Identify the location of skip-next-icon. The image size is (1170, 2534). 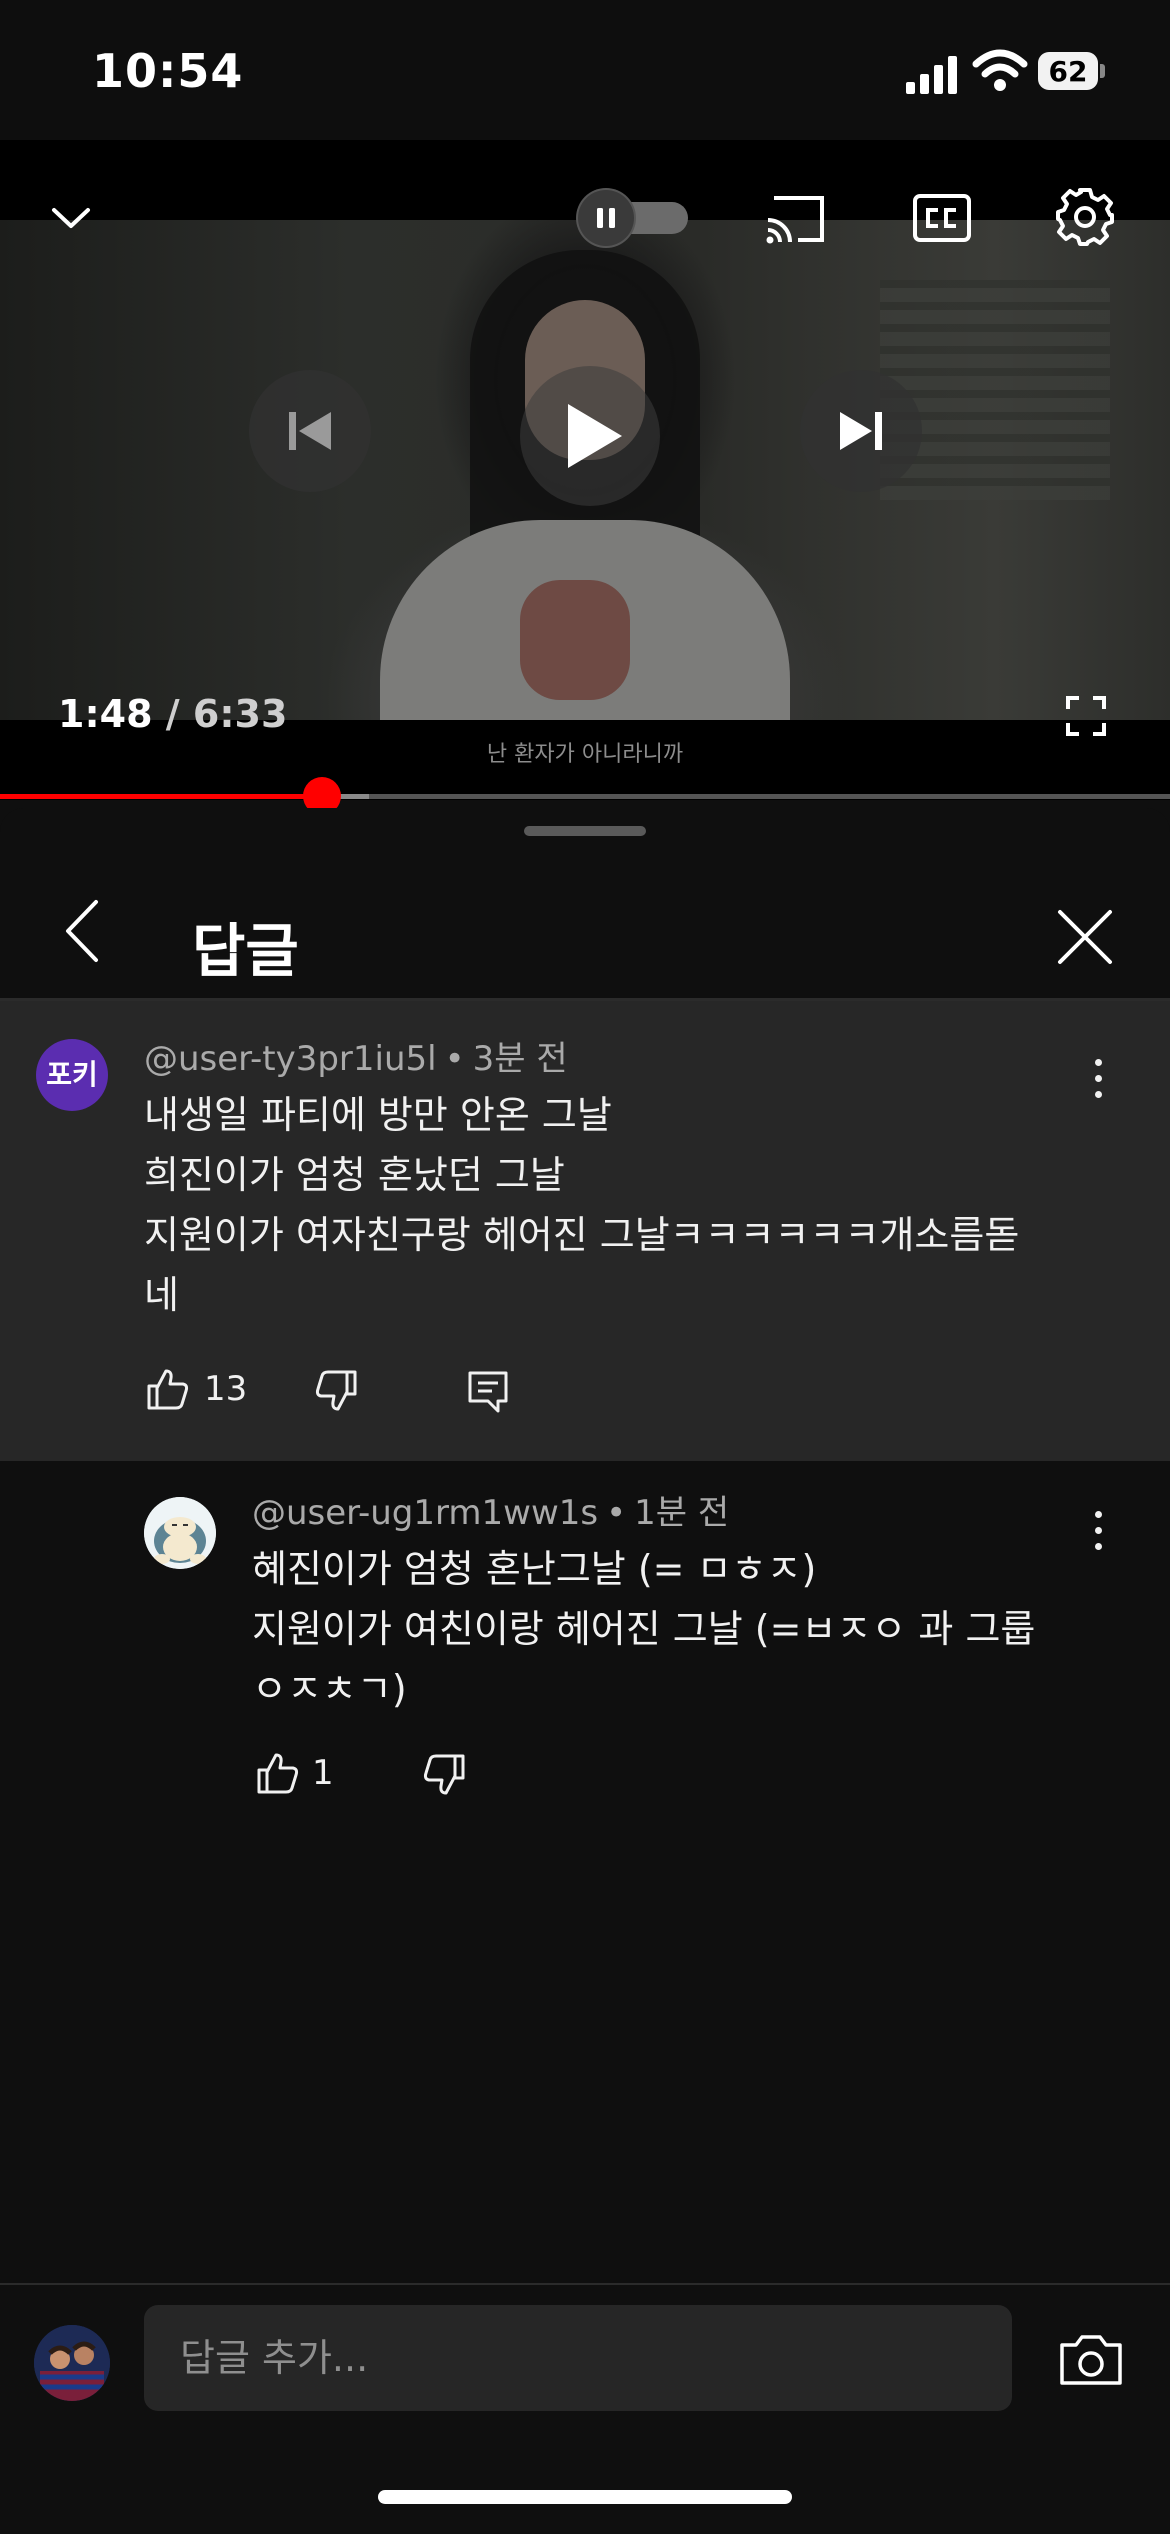
(861, 431).